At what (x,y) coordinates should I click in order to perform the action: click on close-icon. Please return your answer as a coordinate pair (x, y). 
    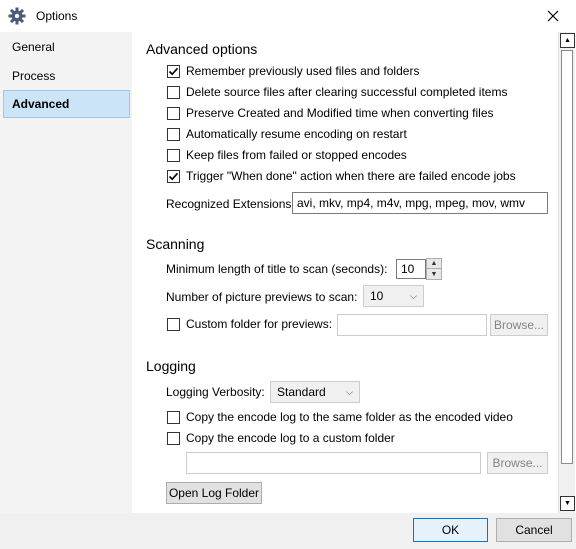
    Looking at the image, I should click on (553, 16).